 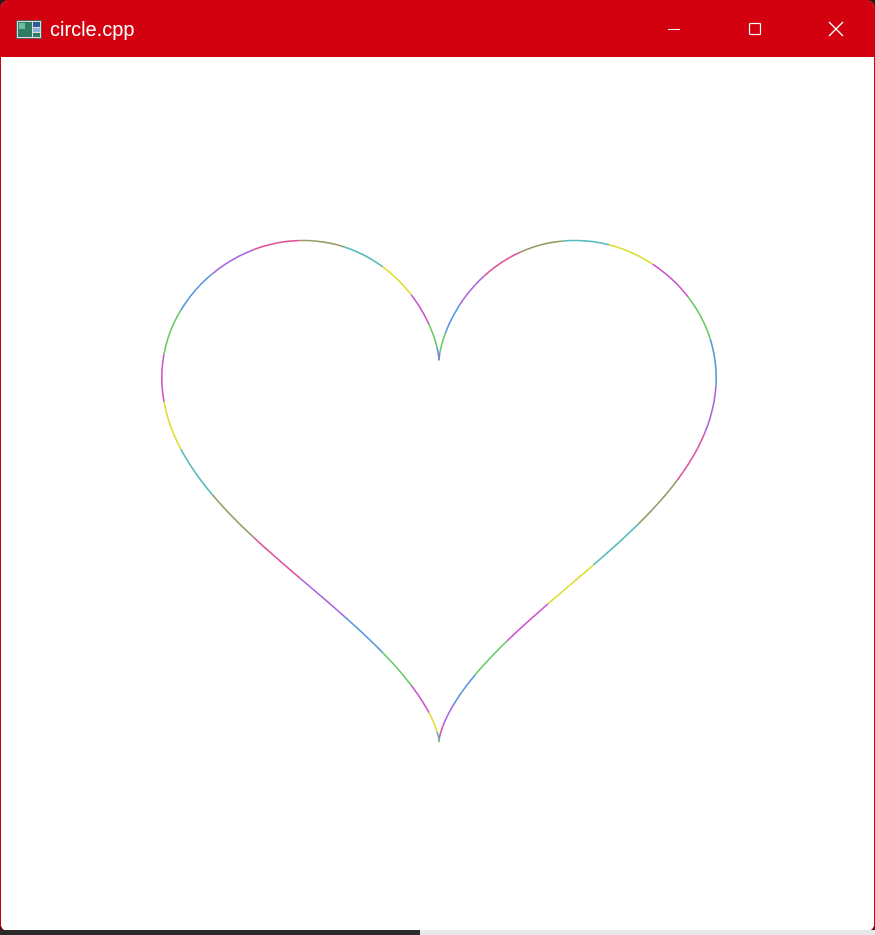 I want to click on maximize-icon, so click(x=755, y=29).